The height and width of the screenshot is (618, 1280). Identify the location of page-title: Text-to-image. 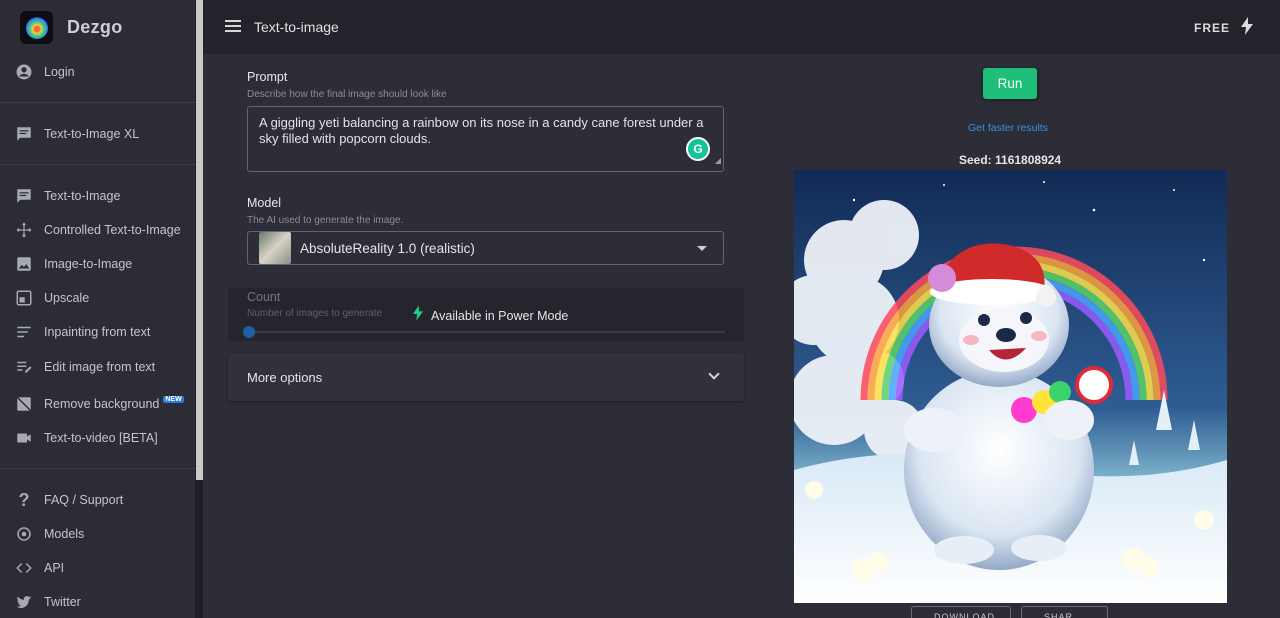
(296, 27).